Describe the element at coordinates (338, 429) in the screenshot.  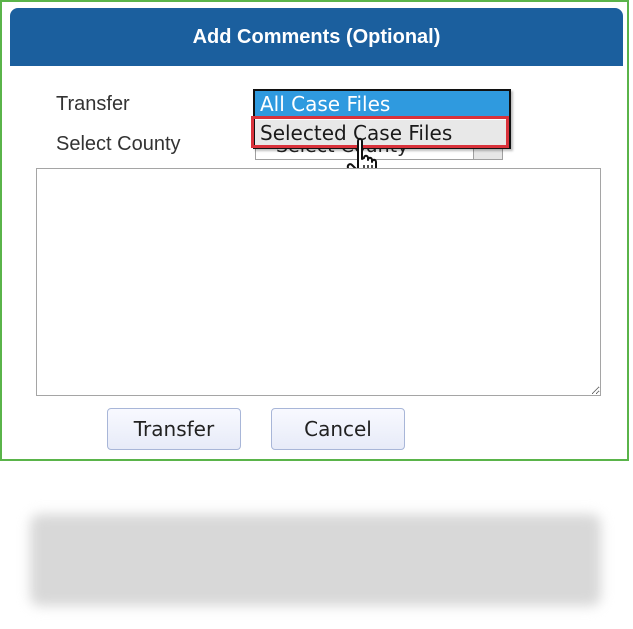
I see `cancel-button: Cancel` at that location.